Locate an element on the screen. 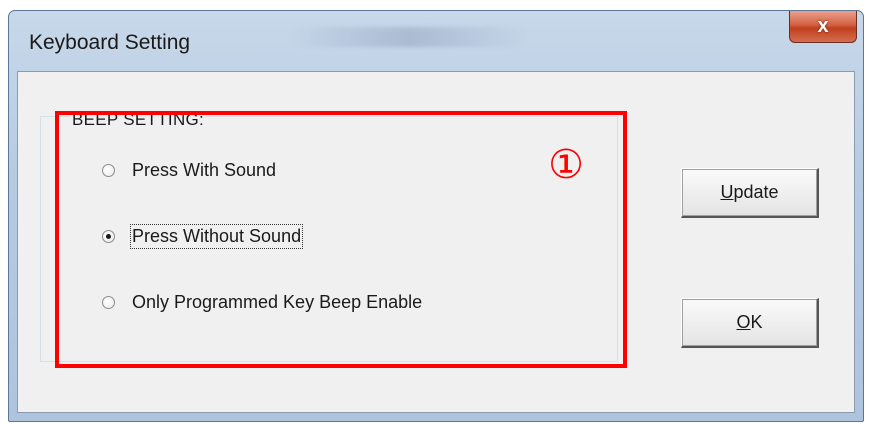 Image resolution: width=870 pixels, height=424 pixels. window-title: Keyboard Setting is located at coordinates (110, 42).